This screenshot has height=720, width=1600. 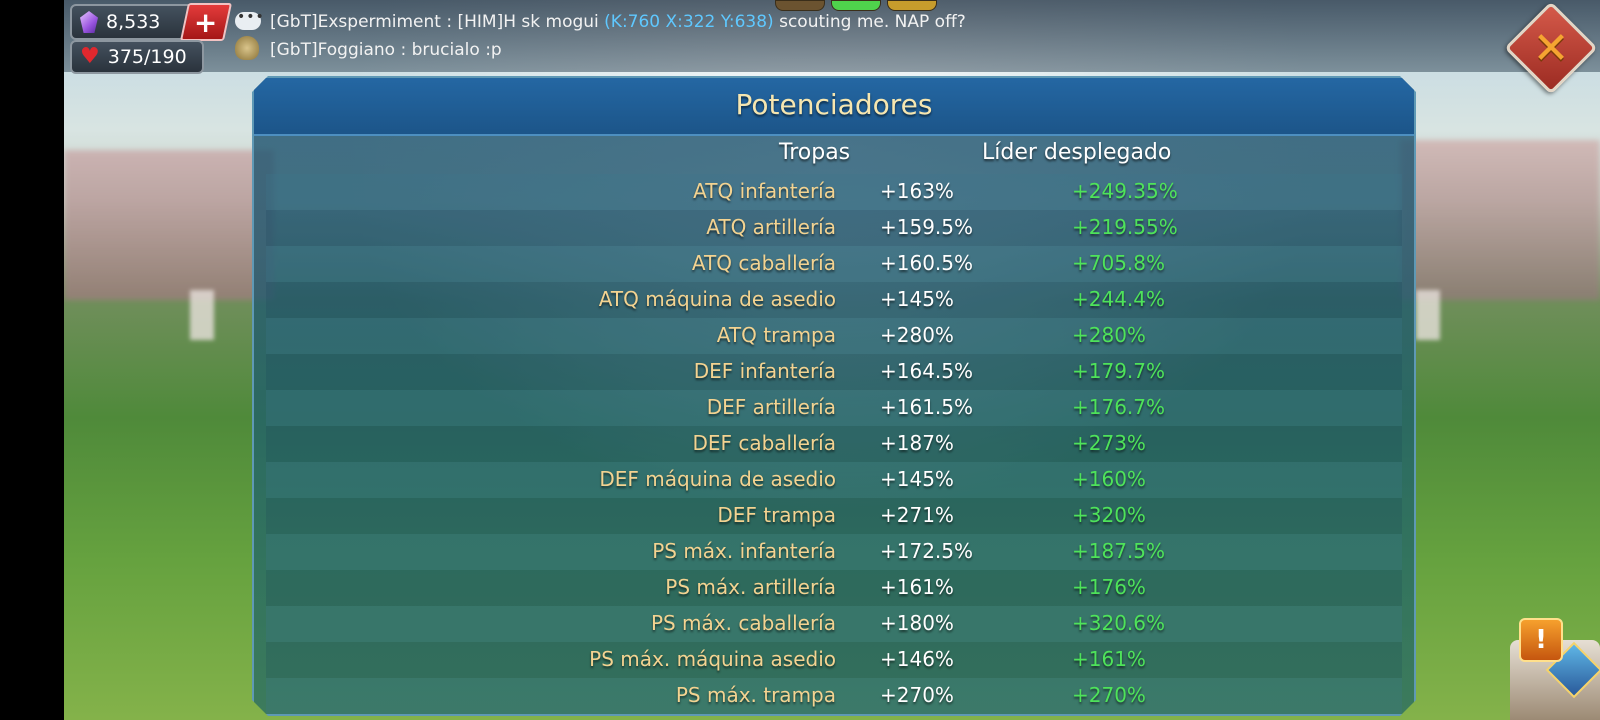 What do you see at coordinates (917, 623) in the screenshot?
I see `troops-value: +180%` at bounding box center [917, 623].